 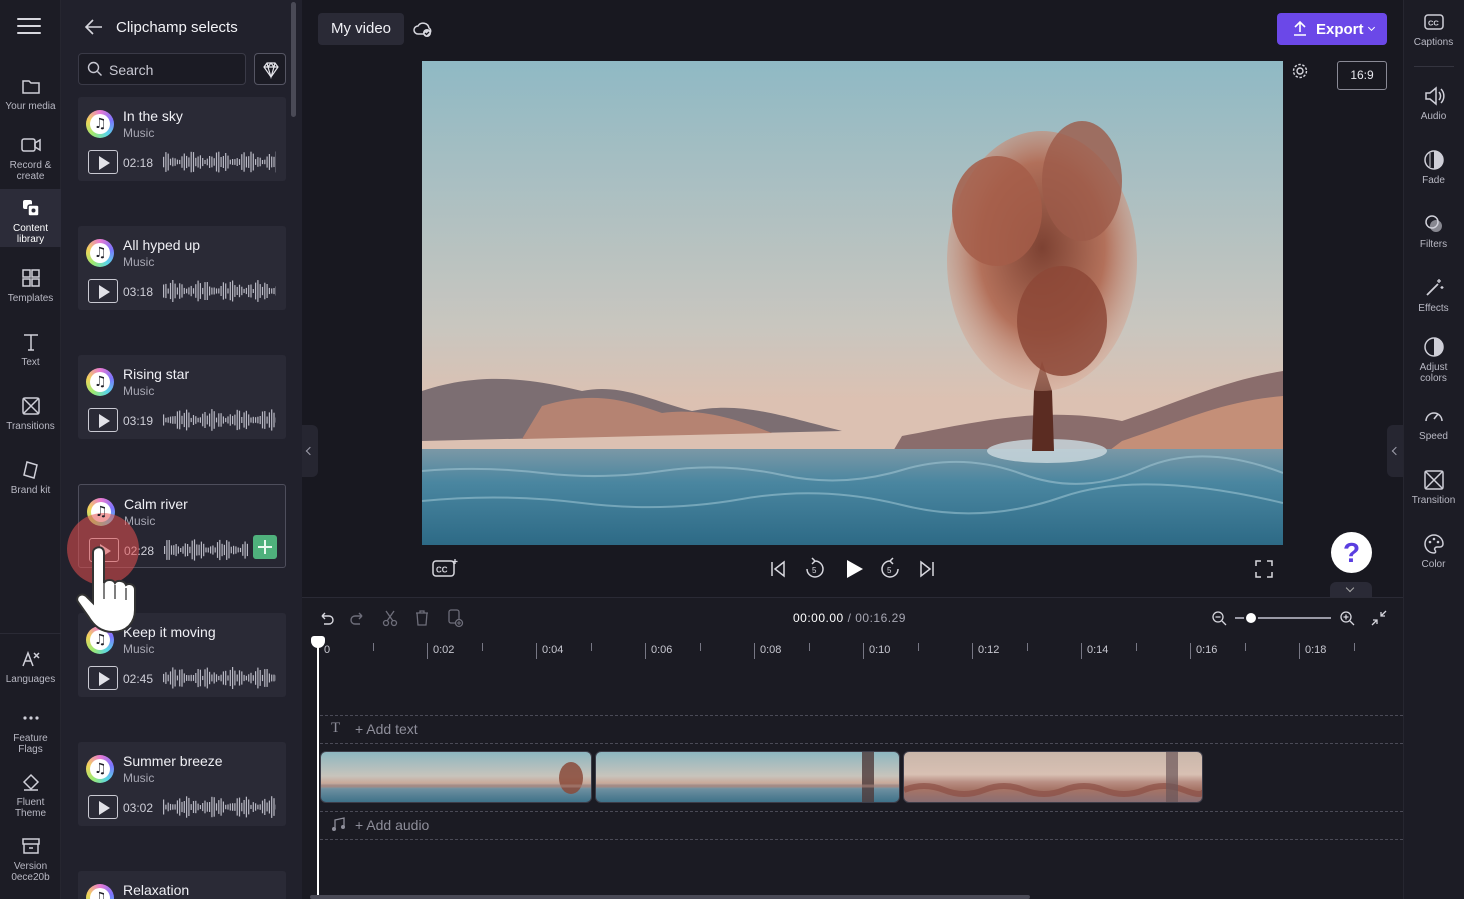 What do you see at coordinates (29, 28) in the screenshot?
I see `hamburger-menu-icon` at bounding box center [29, 28].